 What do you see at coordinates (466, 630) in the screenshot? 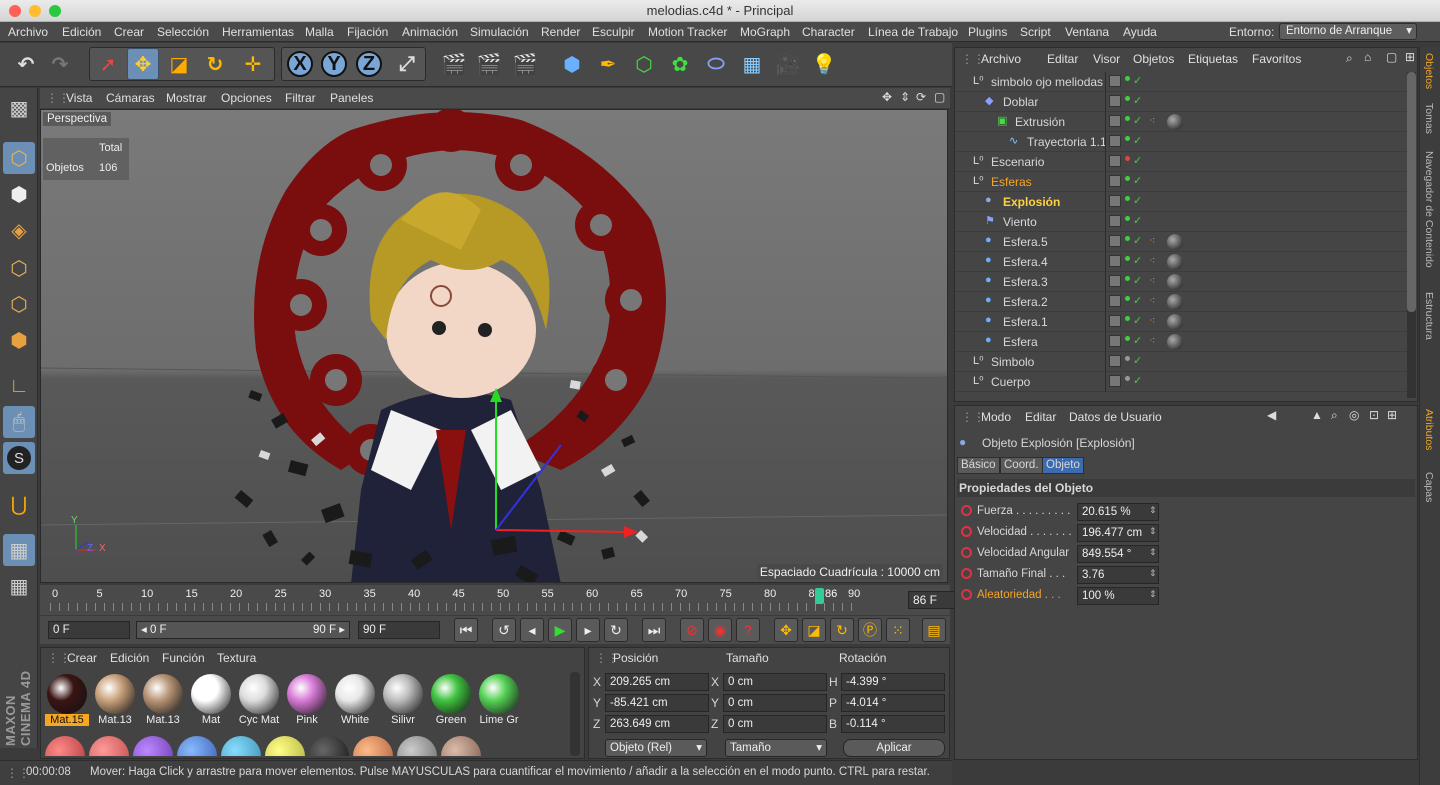
I see `go-to-start-button: ⏮` at bounding box center [466, 630].